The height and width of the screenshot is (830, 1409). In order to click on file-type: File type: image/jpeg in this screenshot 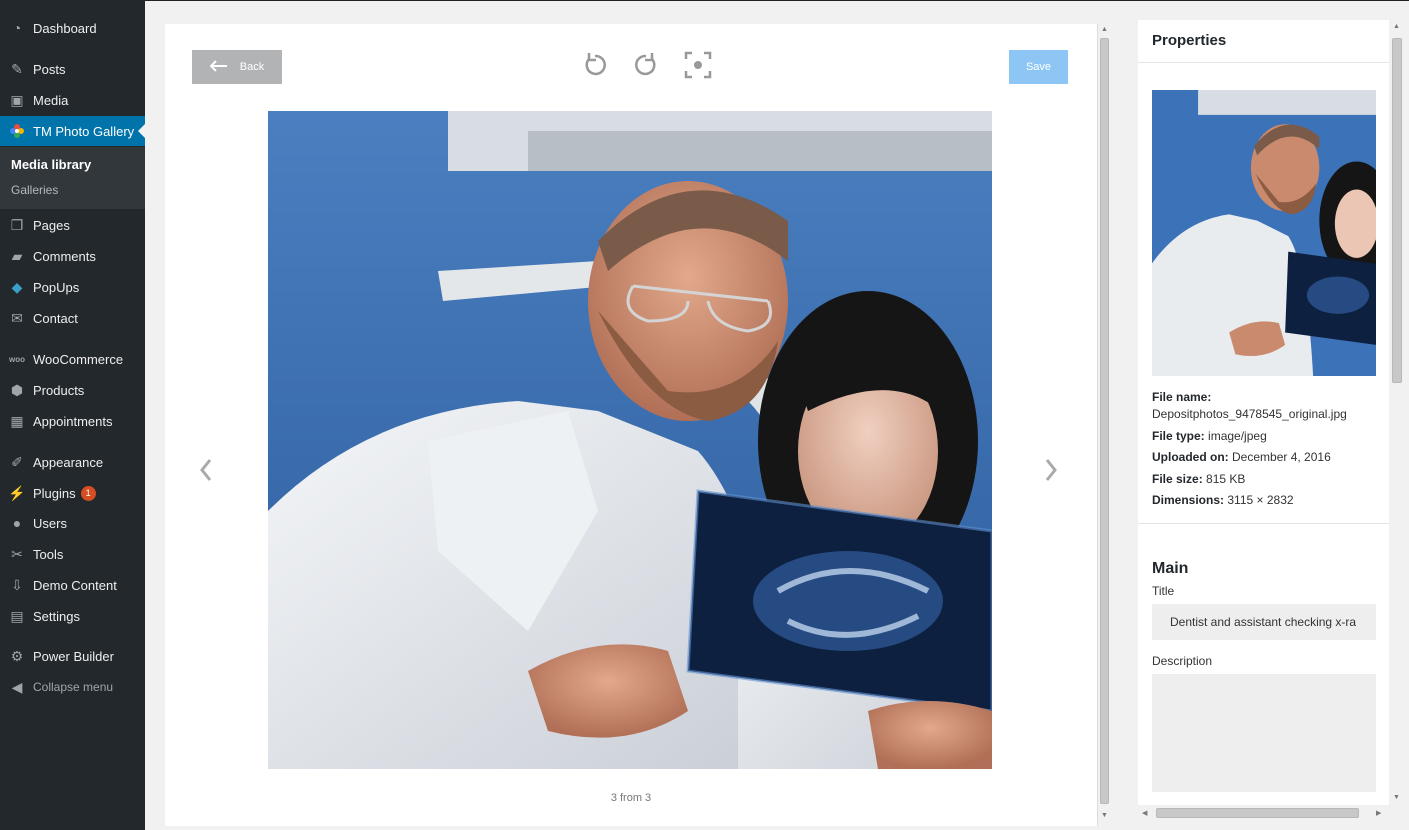, I will do `click(1209, 436)`.